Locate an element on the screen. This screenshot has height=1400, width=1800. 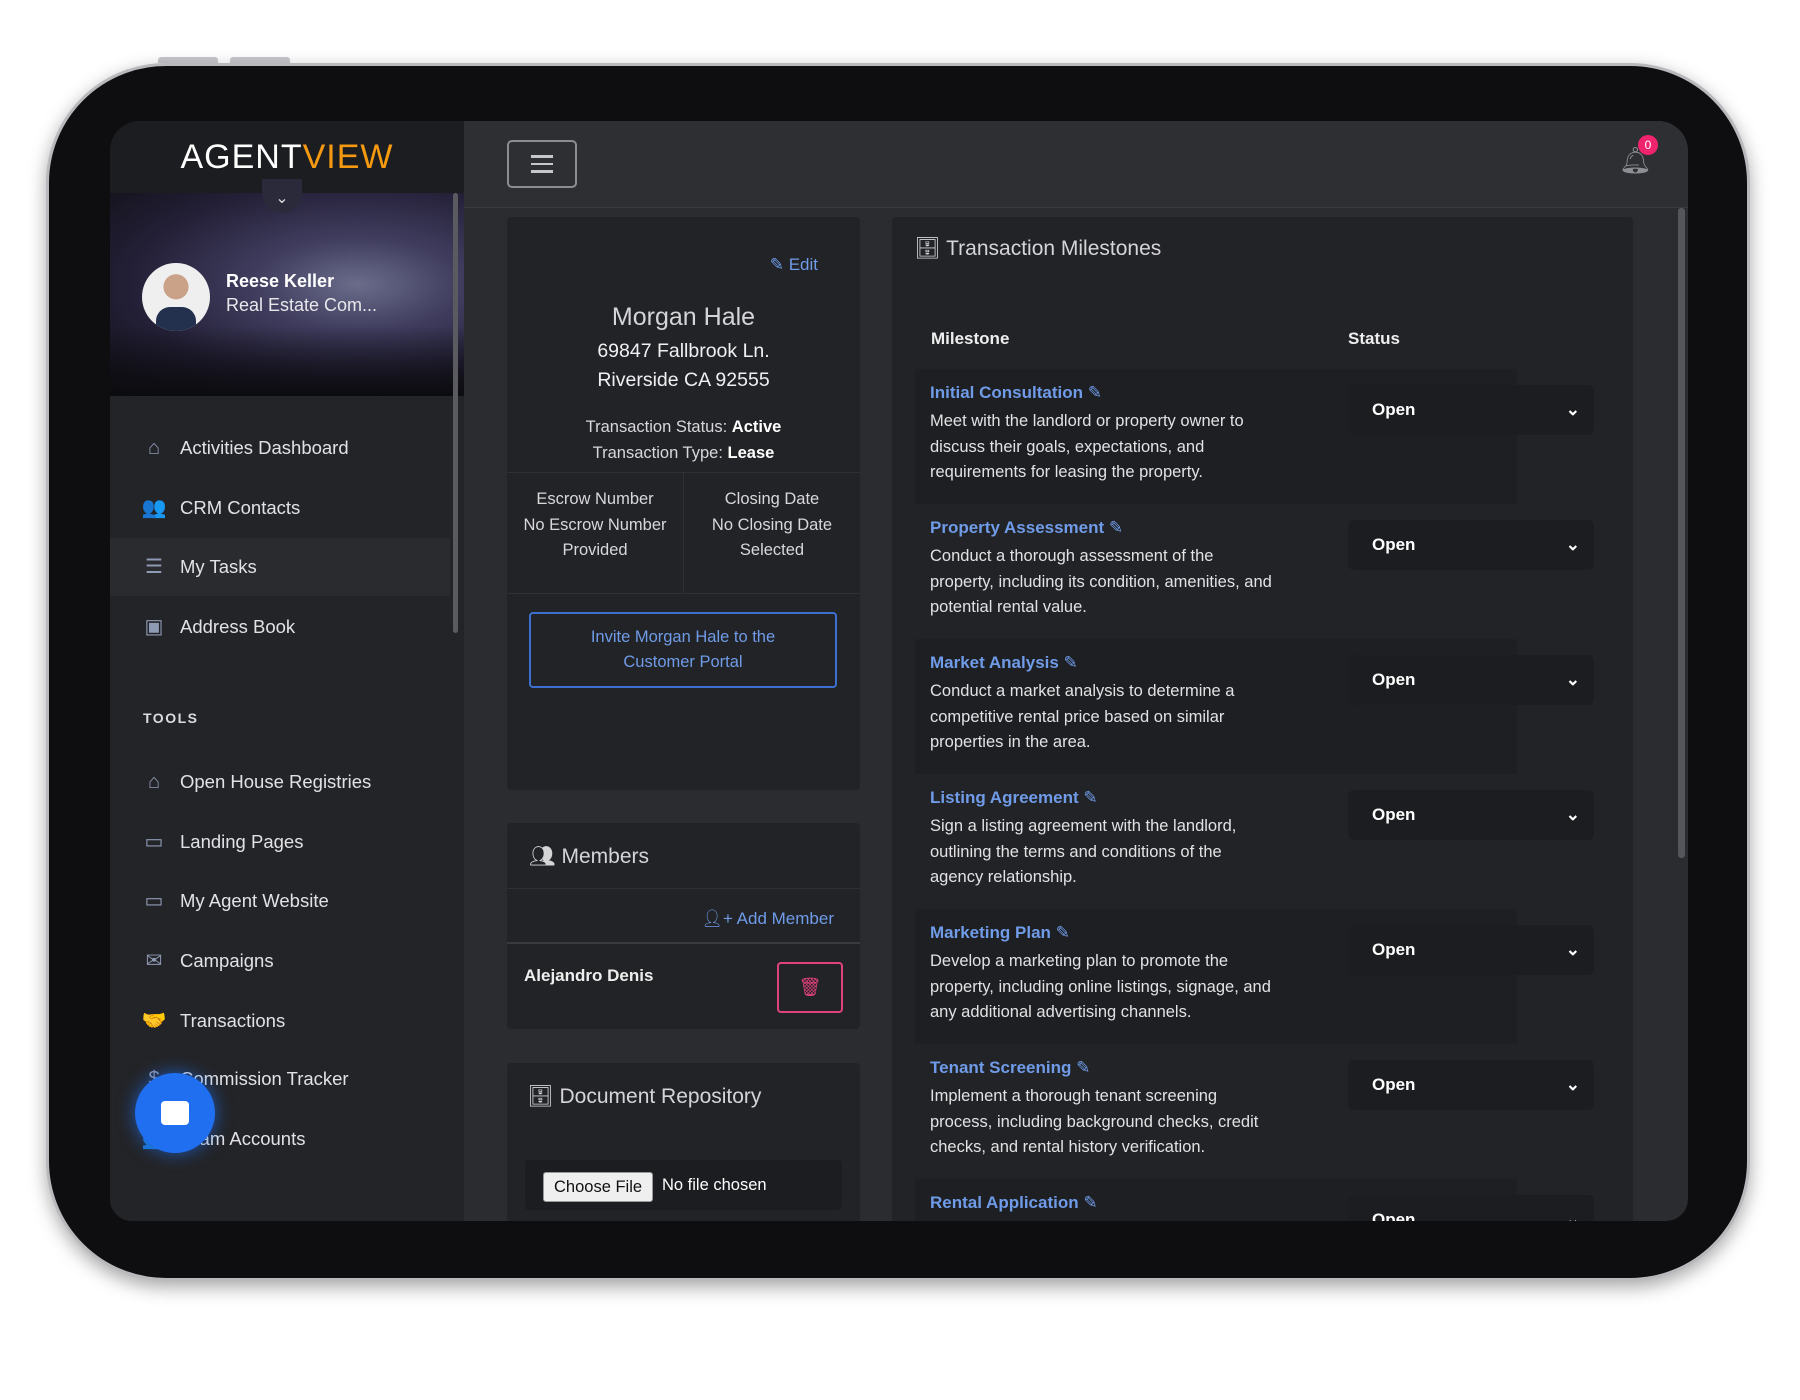
file-status: No file chosen is located at coordinates (714, 1185).